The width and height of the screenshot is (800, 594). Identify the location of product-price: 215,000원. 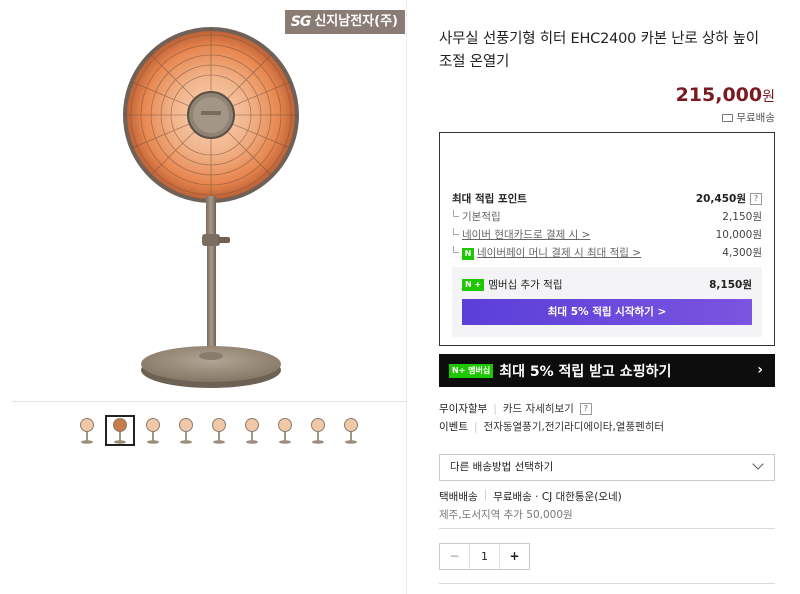
(725, 95).